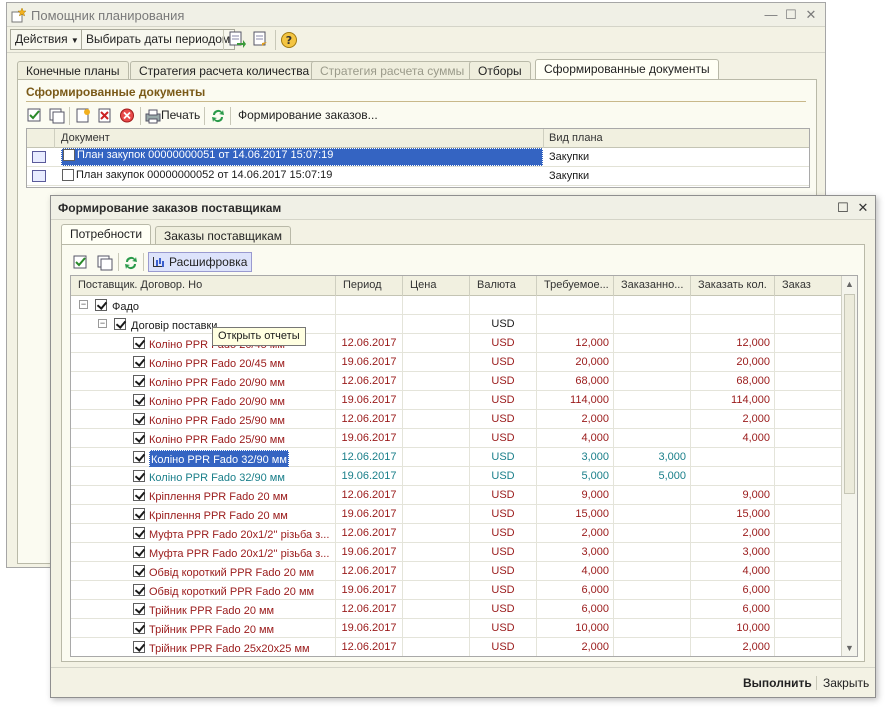 Image resolution: width=890 pixels, height=720 pixels. Describe the element at coordinates (105, 115) in the screenshot. I see `delete-document-icon` at that location.